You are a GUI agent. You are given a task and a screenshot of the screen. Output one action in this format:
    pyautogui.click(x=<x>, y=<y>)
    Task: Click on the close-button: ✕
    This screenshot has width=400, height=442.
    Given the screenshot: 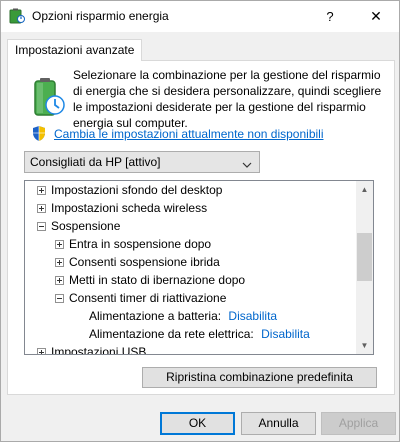 What is the action you would take?
    pyautogui.click(x=376, y=16)
    